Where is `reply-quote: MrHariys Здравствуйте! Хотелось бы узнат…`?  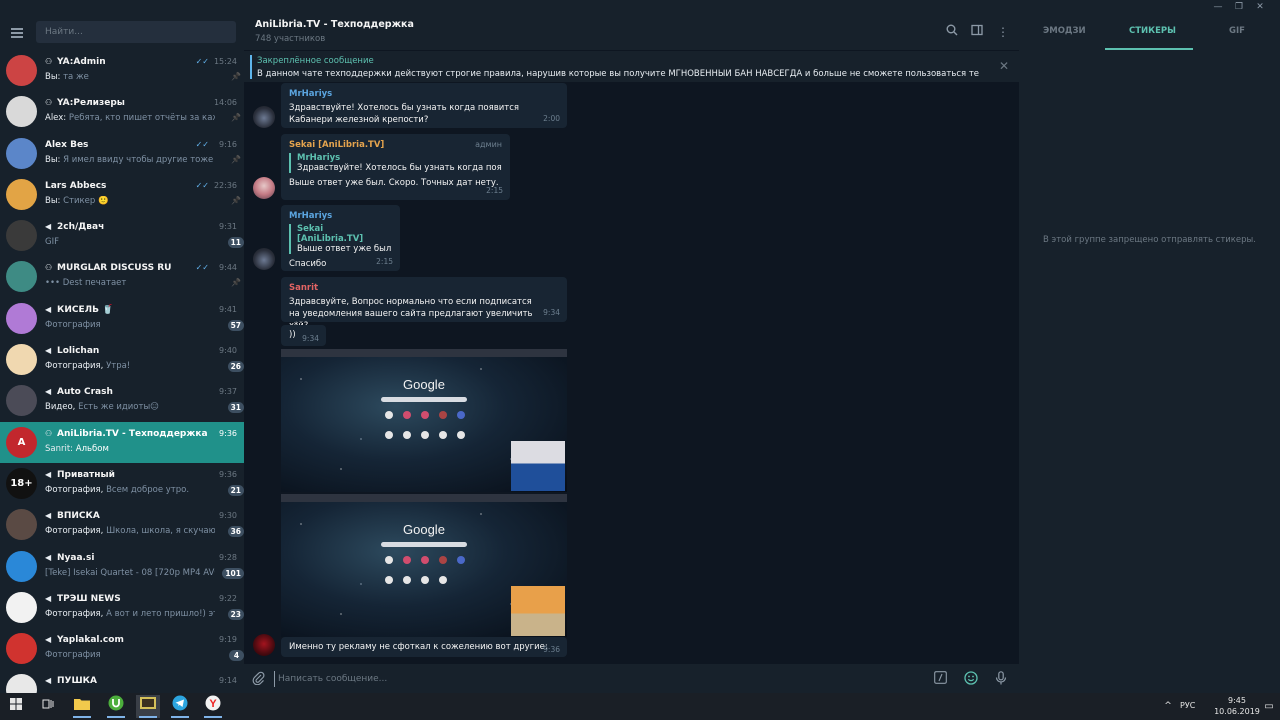 reply-quote: MrHariys Здравствуйте! Хотелось бы узнат… is located at coordinates (395, 163).